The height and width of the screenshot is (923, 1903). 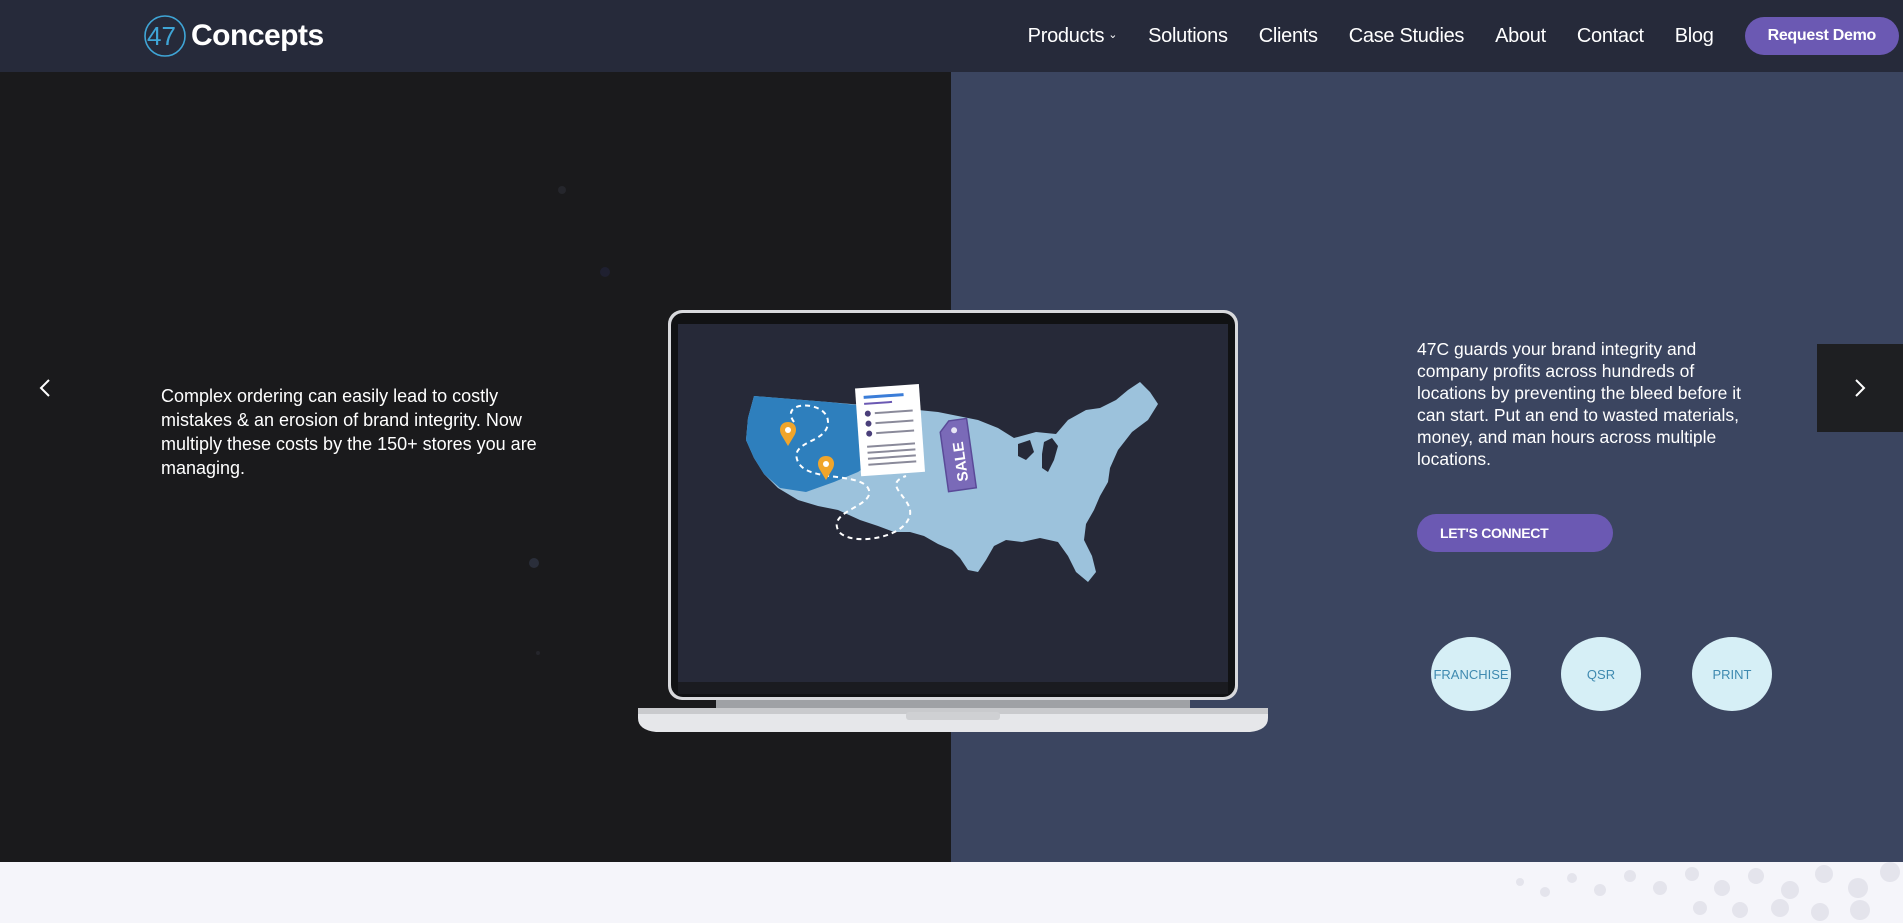 What do you see at coordinates (1610, 36) in the screenshot?
I see `nav-contact: Contact` at bounding box center [1610, 36].